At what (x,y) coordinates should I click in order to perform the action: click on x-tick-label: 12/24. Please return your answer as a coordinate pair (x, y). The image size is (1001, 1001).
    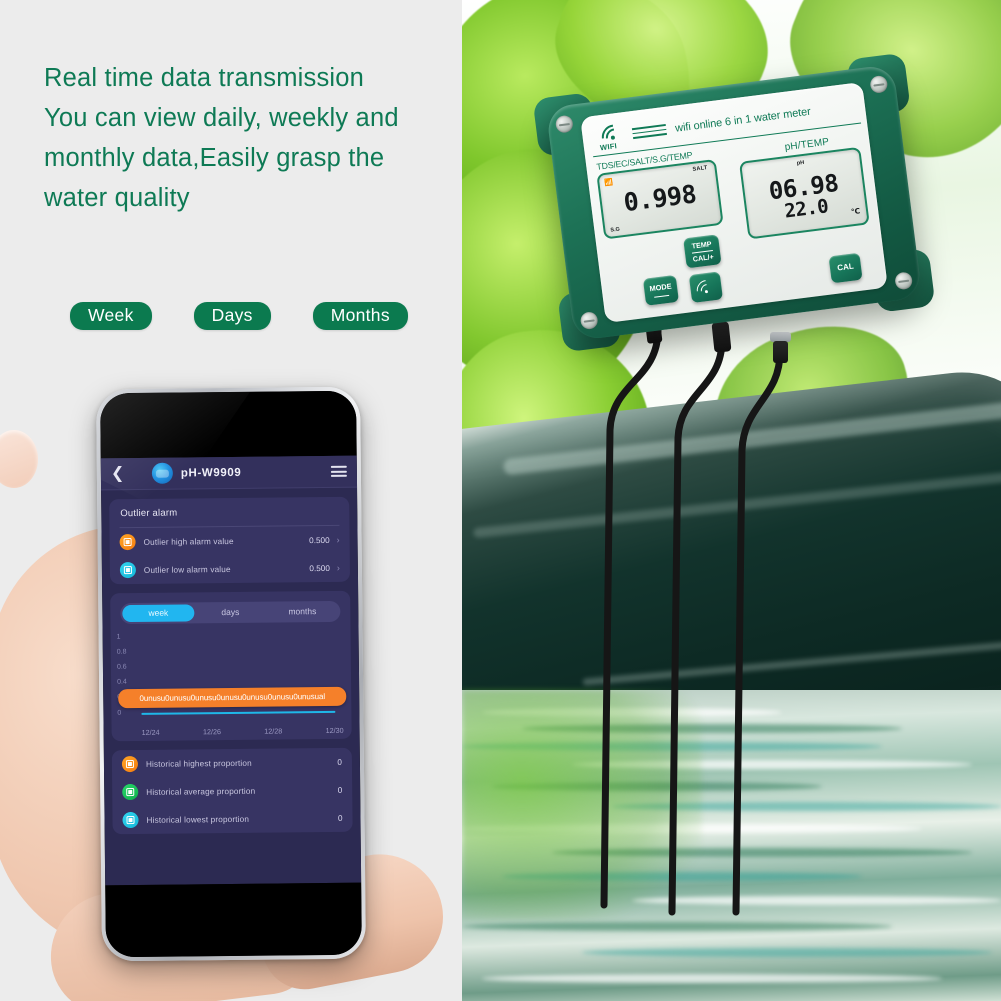
    Looking at the image, I should click on (150, 732).